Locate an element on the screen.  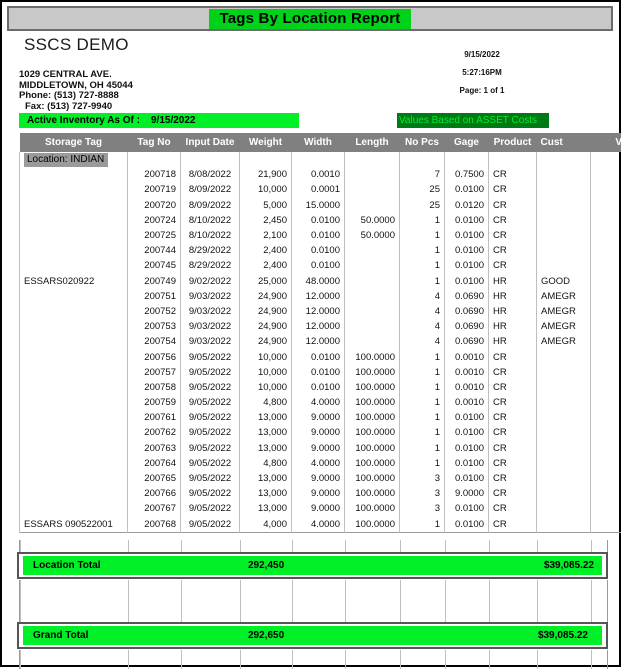
cell-weight: 2,100 is located at coordinates (266, 235).